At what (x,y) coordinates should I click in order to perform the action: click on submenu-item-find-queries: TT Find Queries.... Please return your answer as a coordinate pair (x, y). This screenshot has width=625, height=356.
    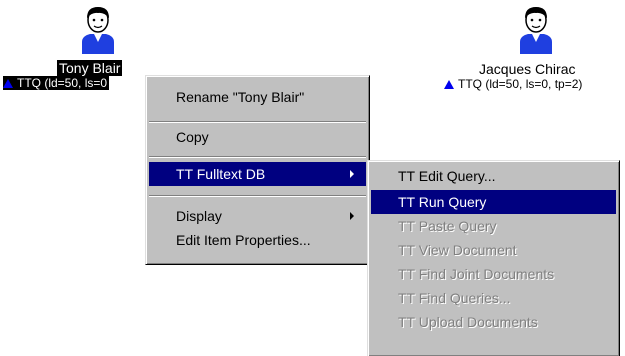
    Looking at the image, I should click on (493, 298).